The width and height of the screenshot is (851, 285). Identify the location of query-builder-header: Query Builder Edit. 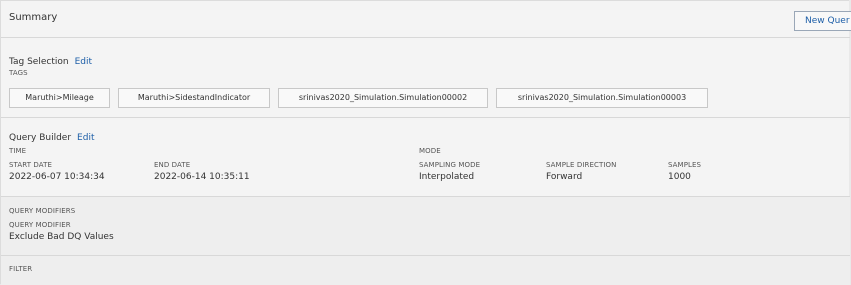
(51, 134).